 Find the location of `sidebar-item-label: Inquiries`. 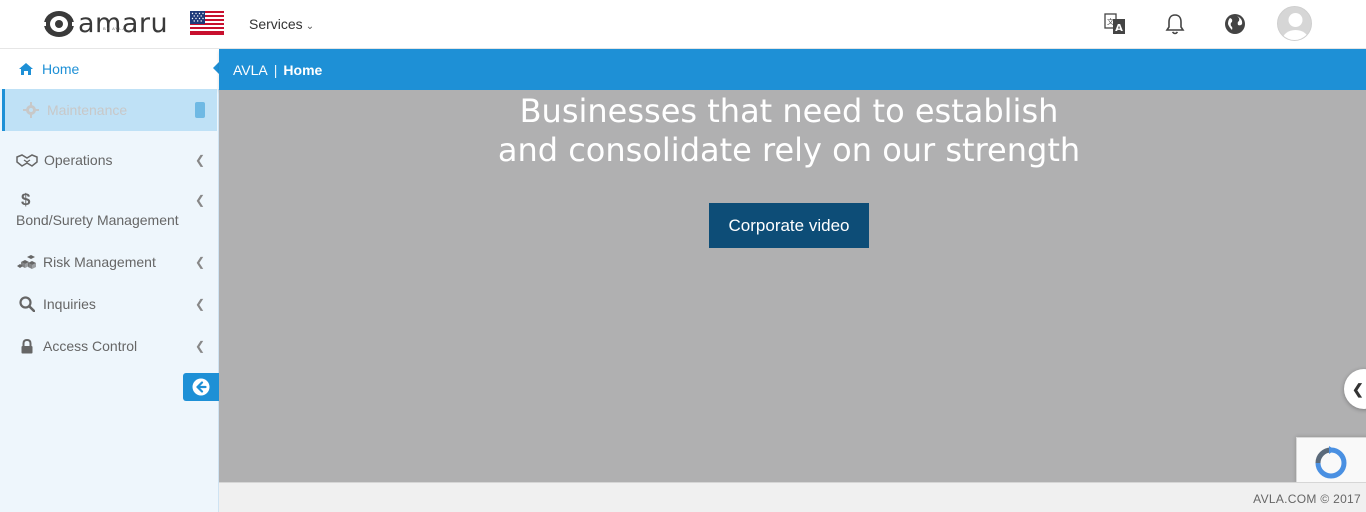

sidebar-item-label: Inquiries is located at coordinates (69, 304).